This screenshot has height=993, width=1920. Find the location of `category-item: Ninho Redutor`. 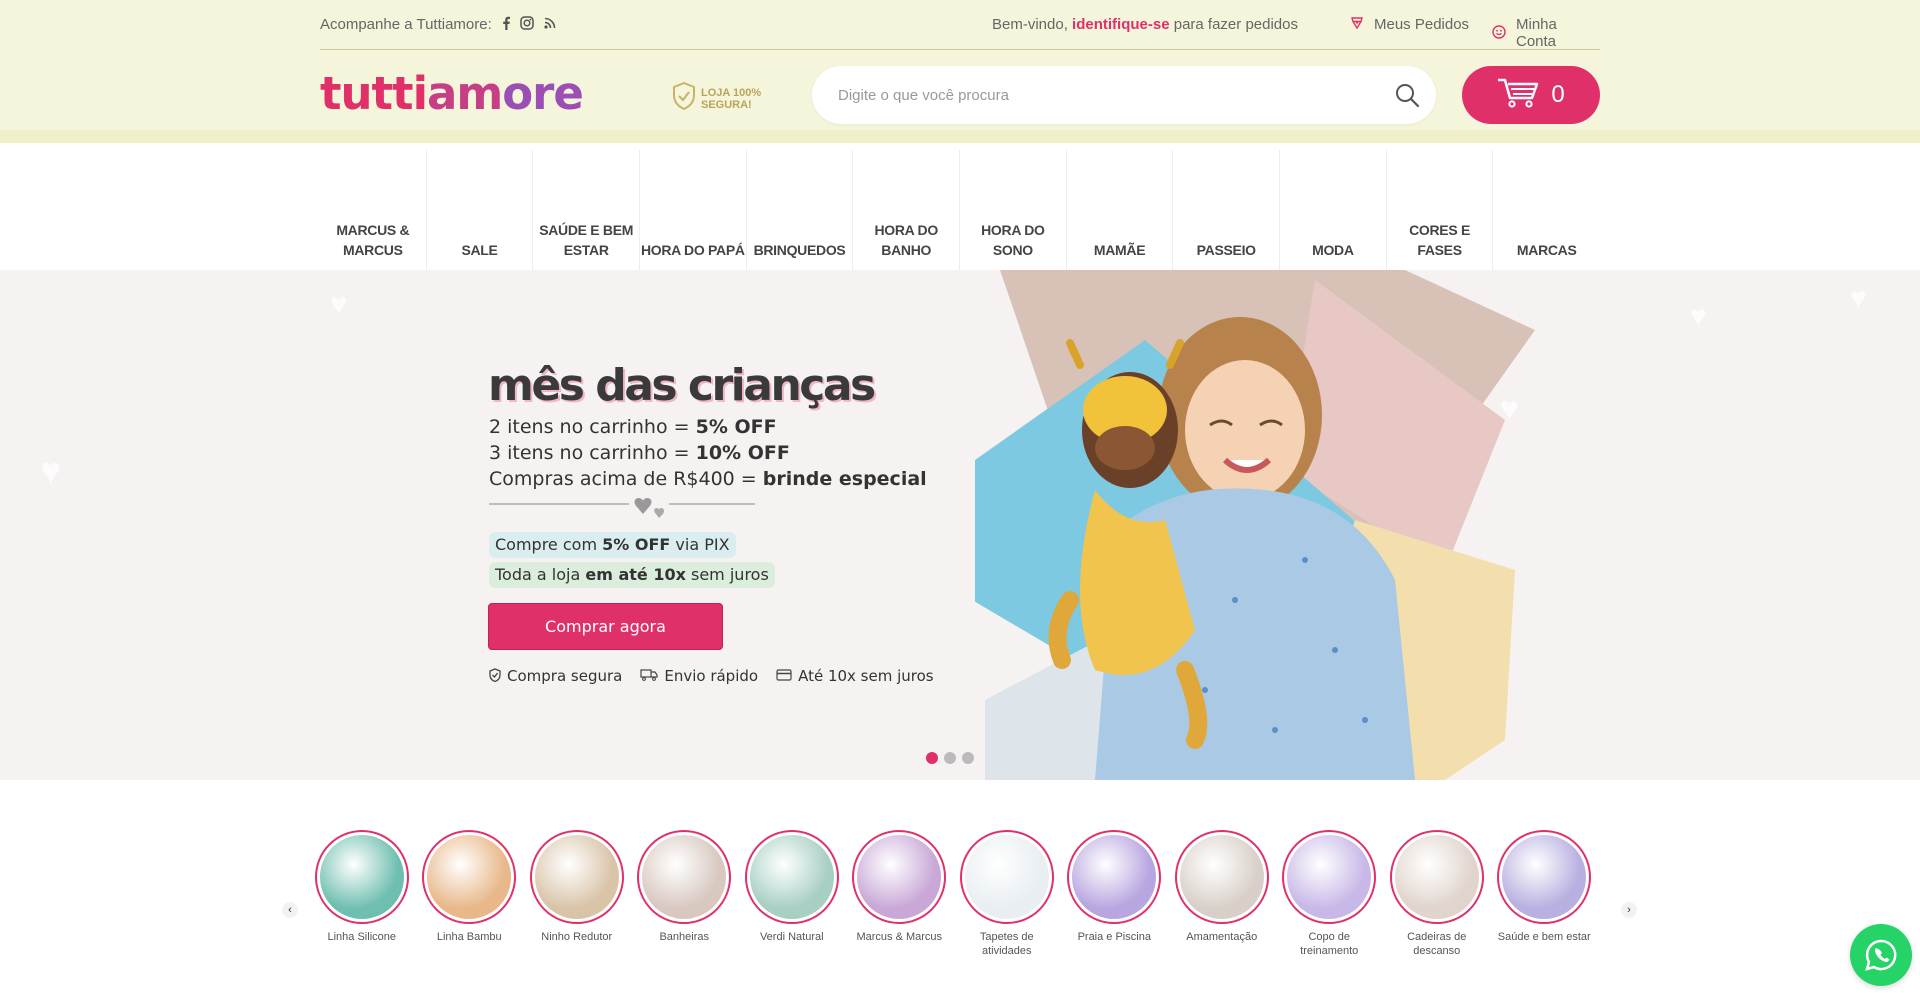

category-item: Ninho Redutor is located at coordinates (577, 894).